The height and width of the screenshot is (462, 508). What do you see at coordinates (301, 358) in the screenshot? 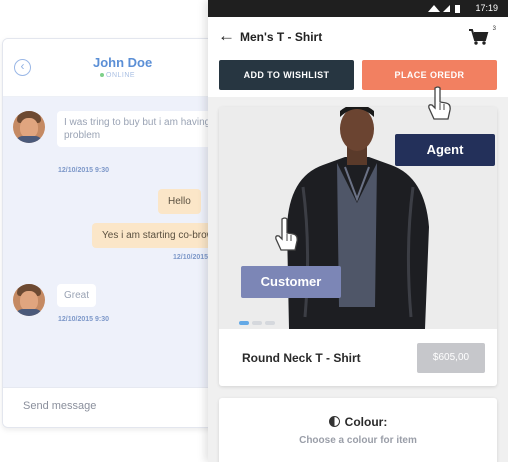
I see `product-name: Round Neck T - Shirt` at bounding box center [301, 358].